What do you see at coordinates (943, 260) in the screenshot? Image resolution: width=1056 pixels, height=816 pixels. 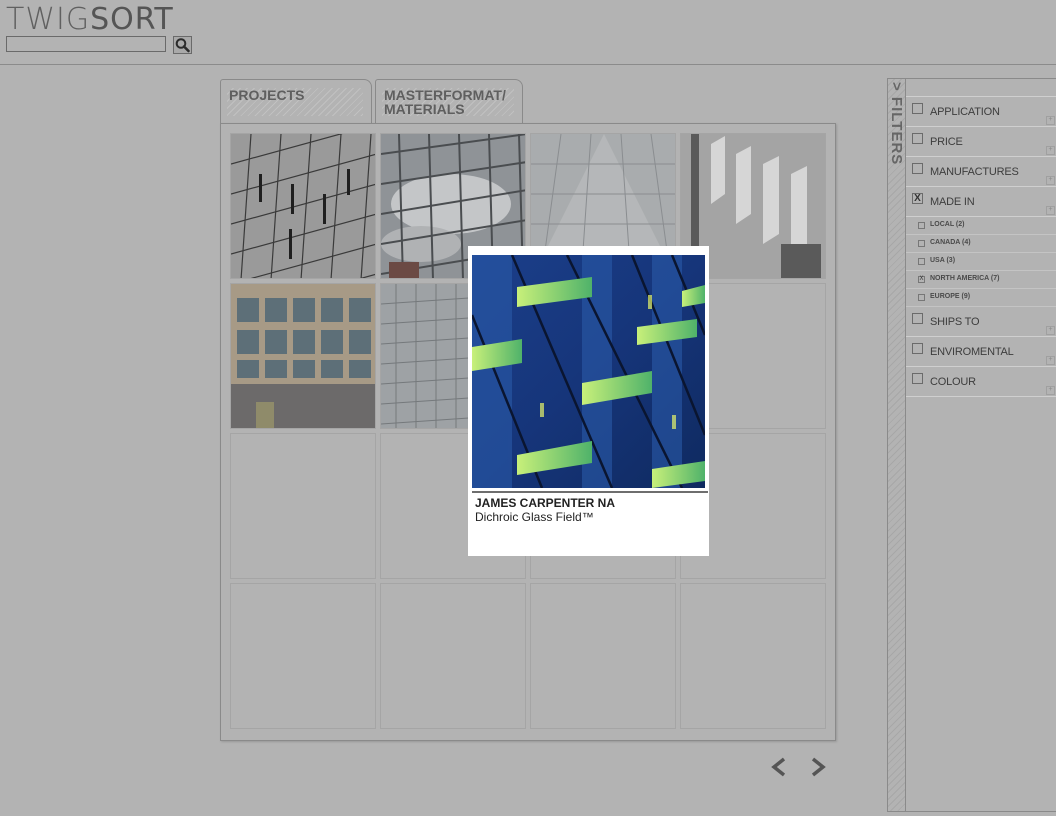 I see `option-label: USA (3)` at bounding box center [943, 260].